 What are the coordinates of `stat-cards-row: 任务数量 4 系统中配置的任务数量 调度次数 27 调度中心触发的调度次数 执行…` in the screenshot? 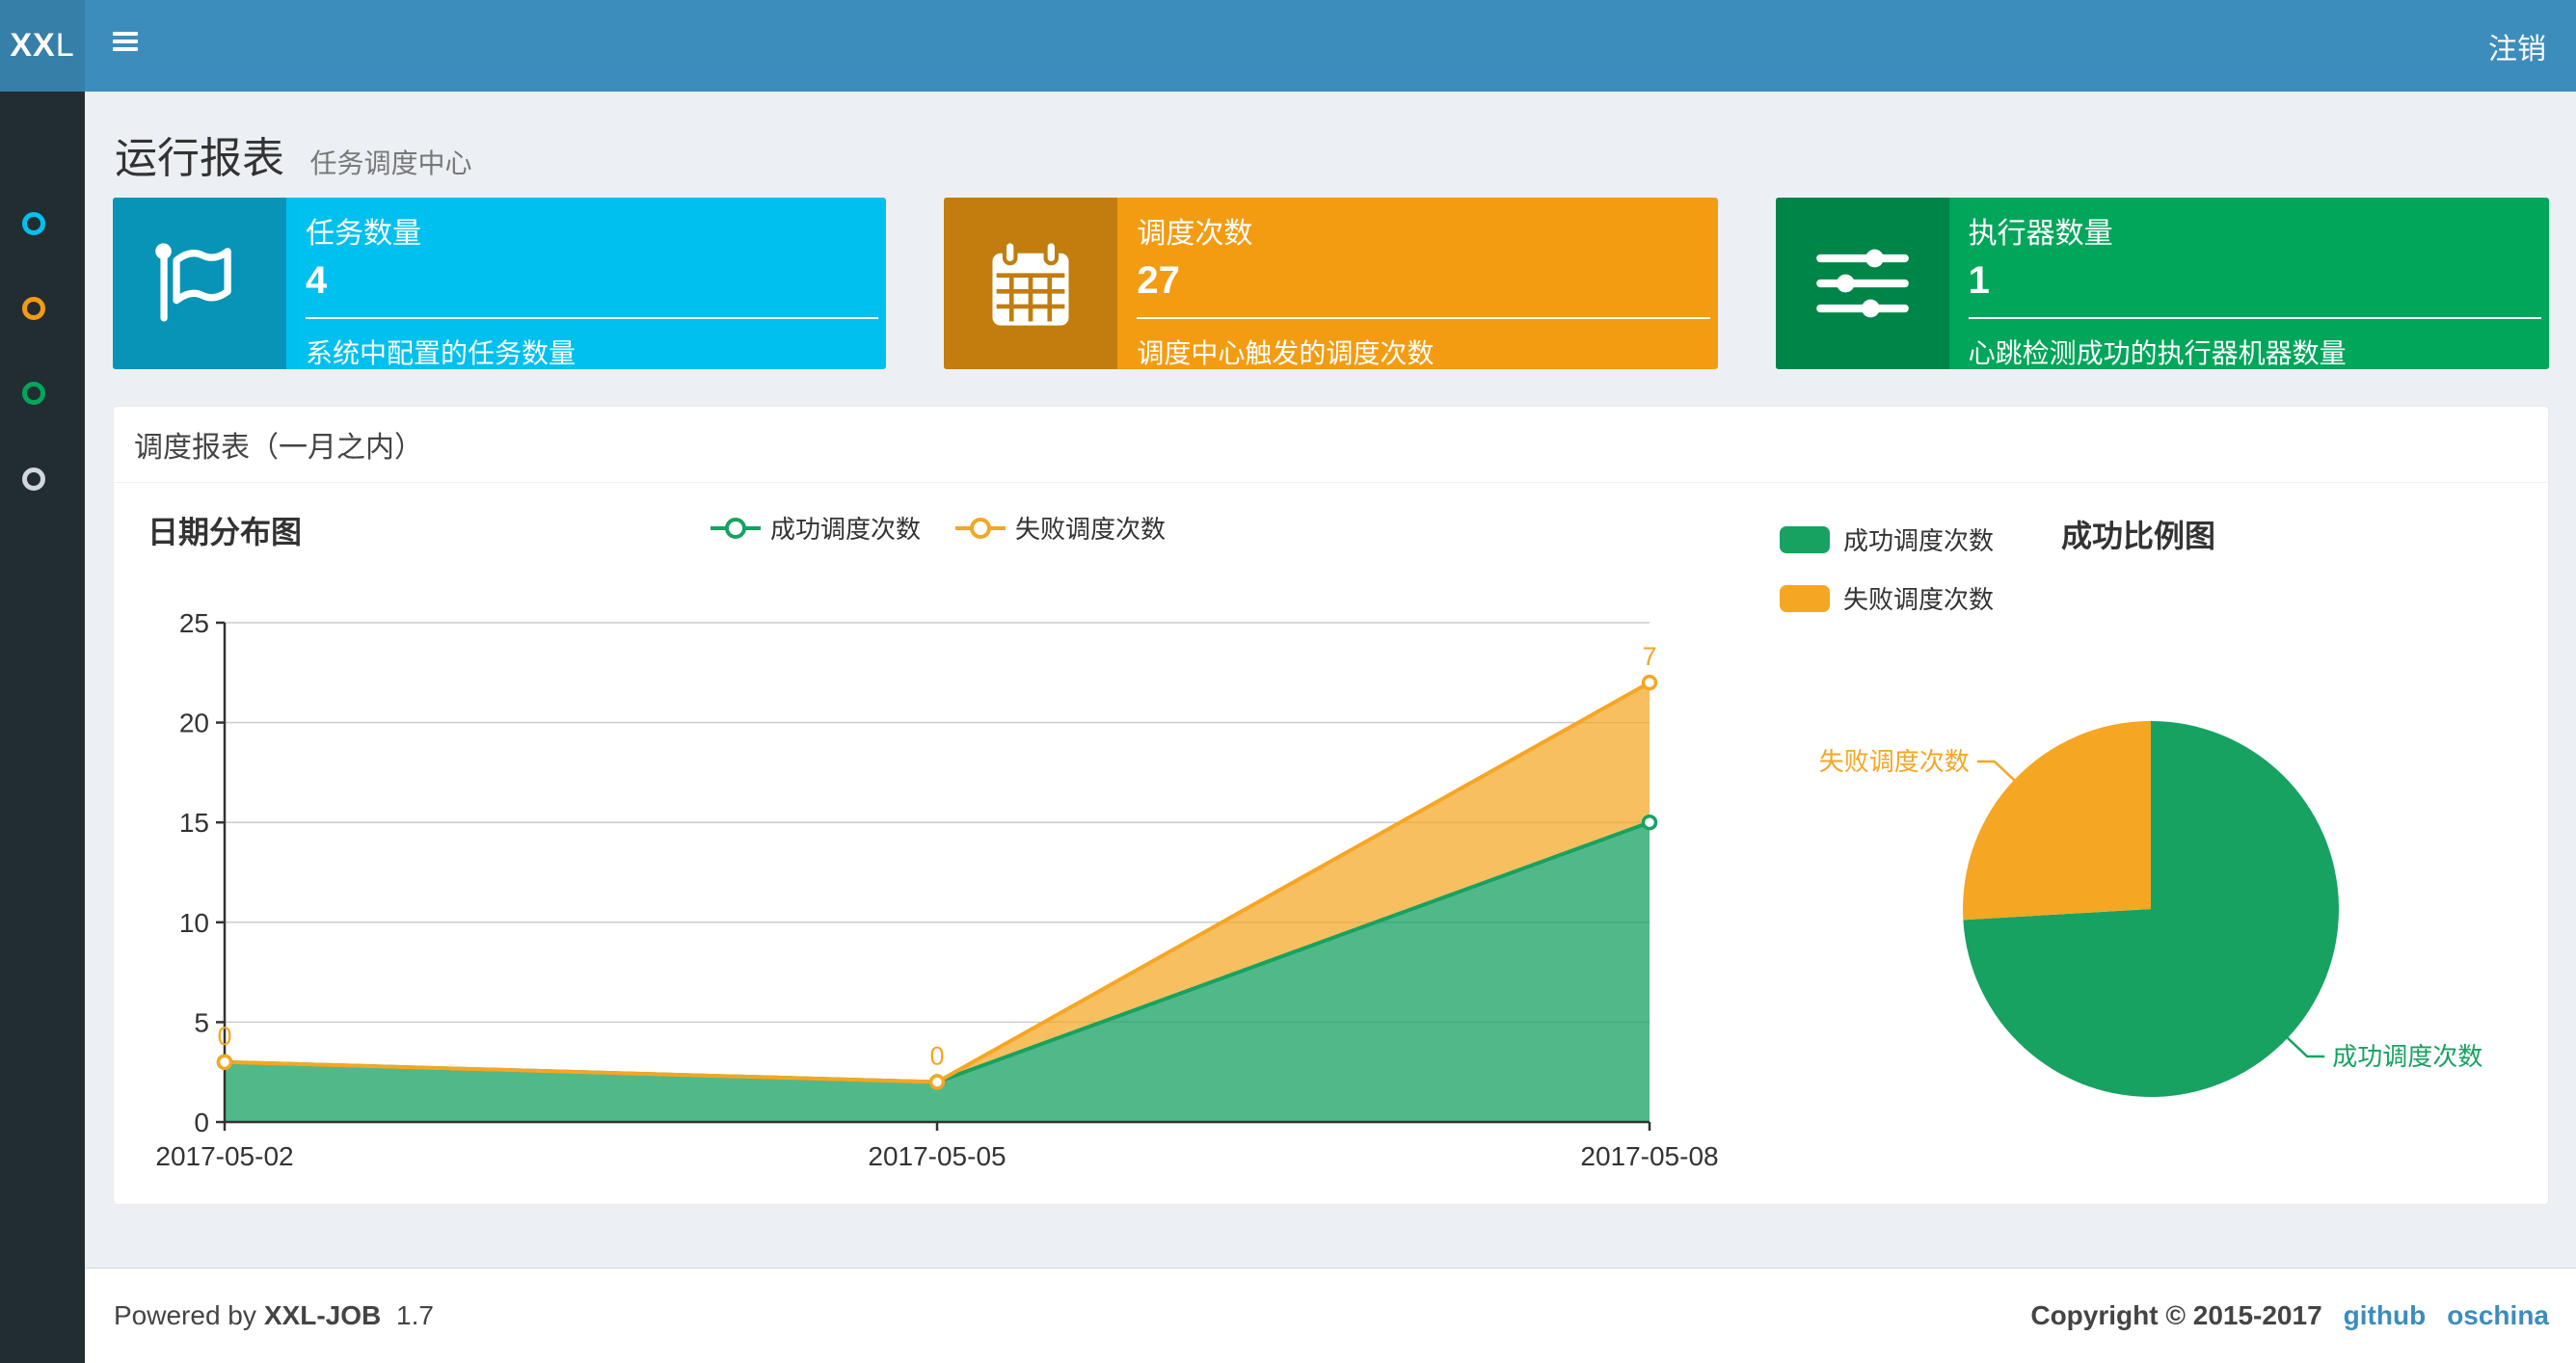 It's located at (1331, 283).